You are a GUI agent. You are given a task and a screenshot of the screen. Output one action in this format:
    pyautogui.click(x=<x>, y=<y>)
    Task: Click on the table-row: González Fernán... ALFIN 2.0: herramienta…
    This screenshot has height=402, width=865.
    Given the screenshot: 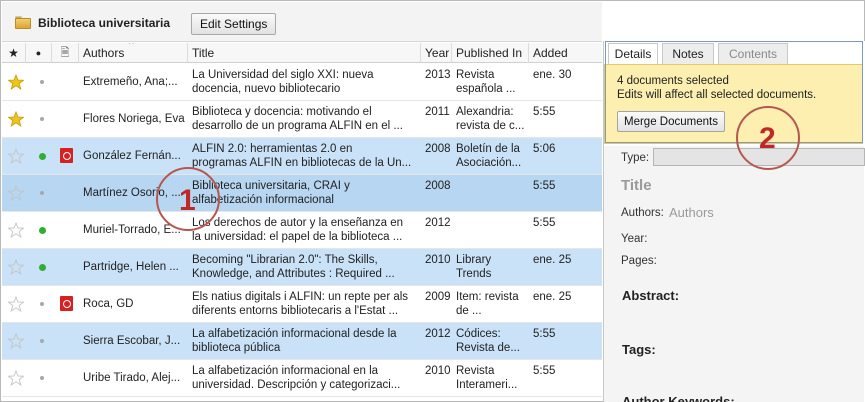 What is the action you would take?
    pyautogui.click(x=302, y=156)
    